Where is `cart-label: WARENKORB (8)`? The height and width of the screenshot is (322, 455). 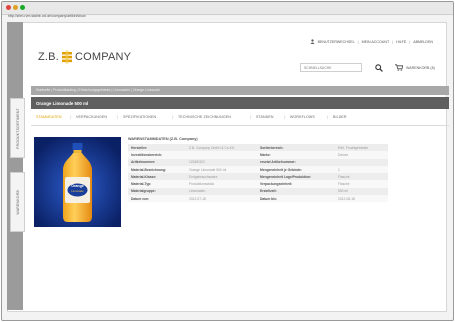
cart-label: WARENKORB (8) is located at coordinates (420, 67).